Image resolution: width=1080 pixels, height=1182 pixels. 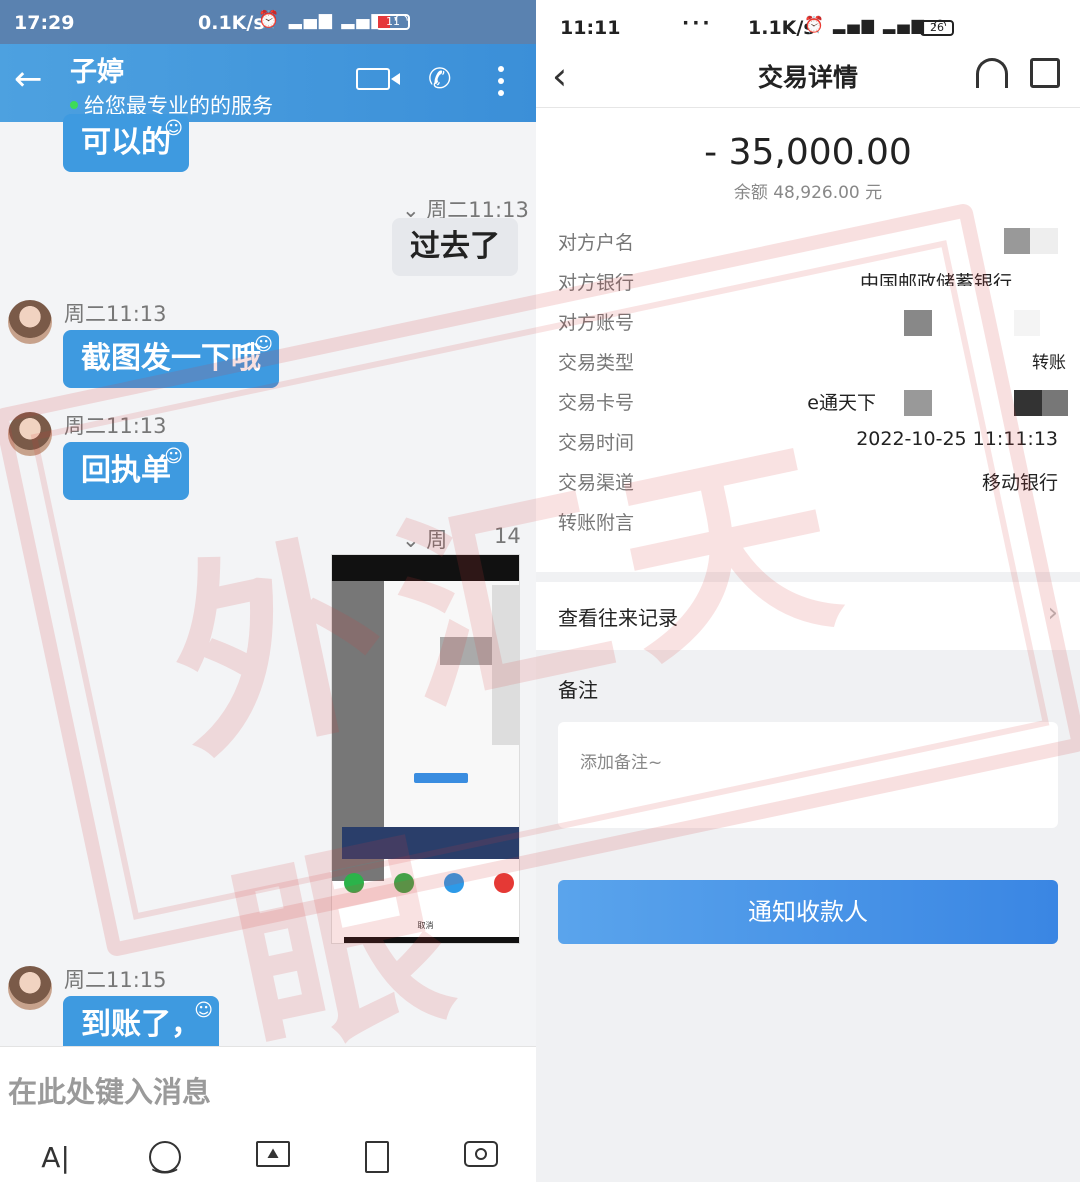 I want to click on contact-name: 子婷, so click(x=97, y=72).